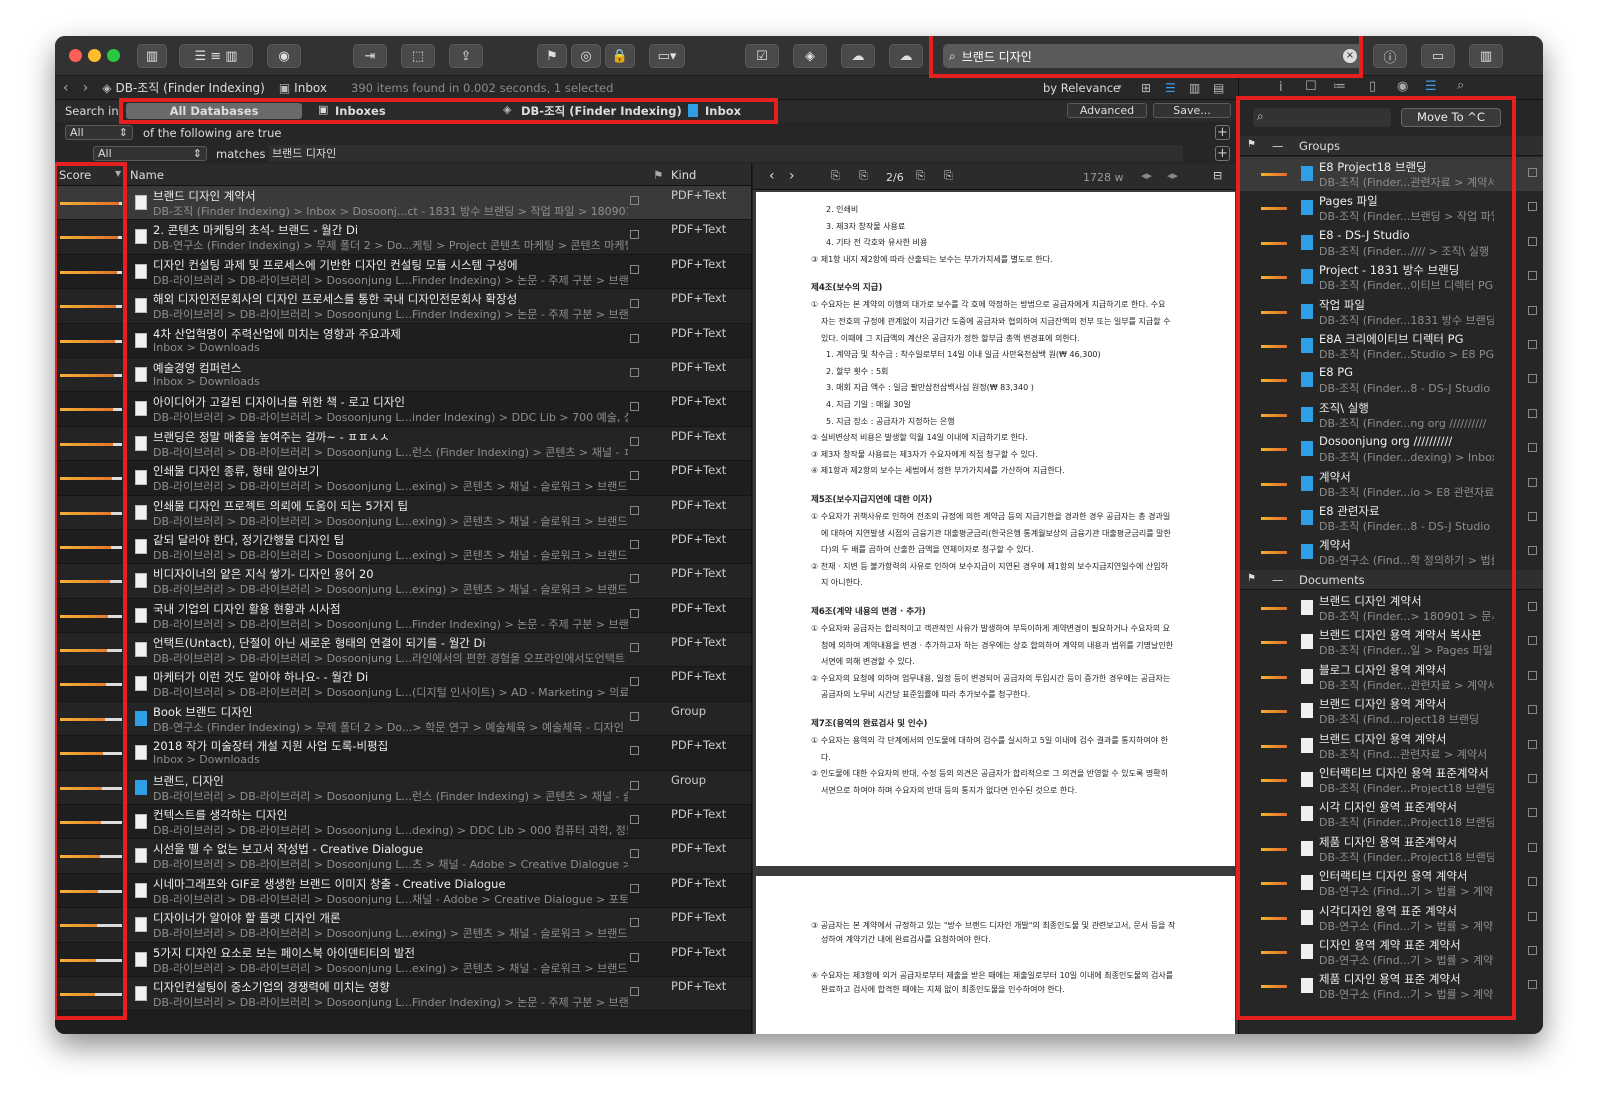 The height and width of the screenshot is (1108, 1598). I want to click on scope-db-org: DB-조직 (Finder Indexing), so click(601, 111).